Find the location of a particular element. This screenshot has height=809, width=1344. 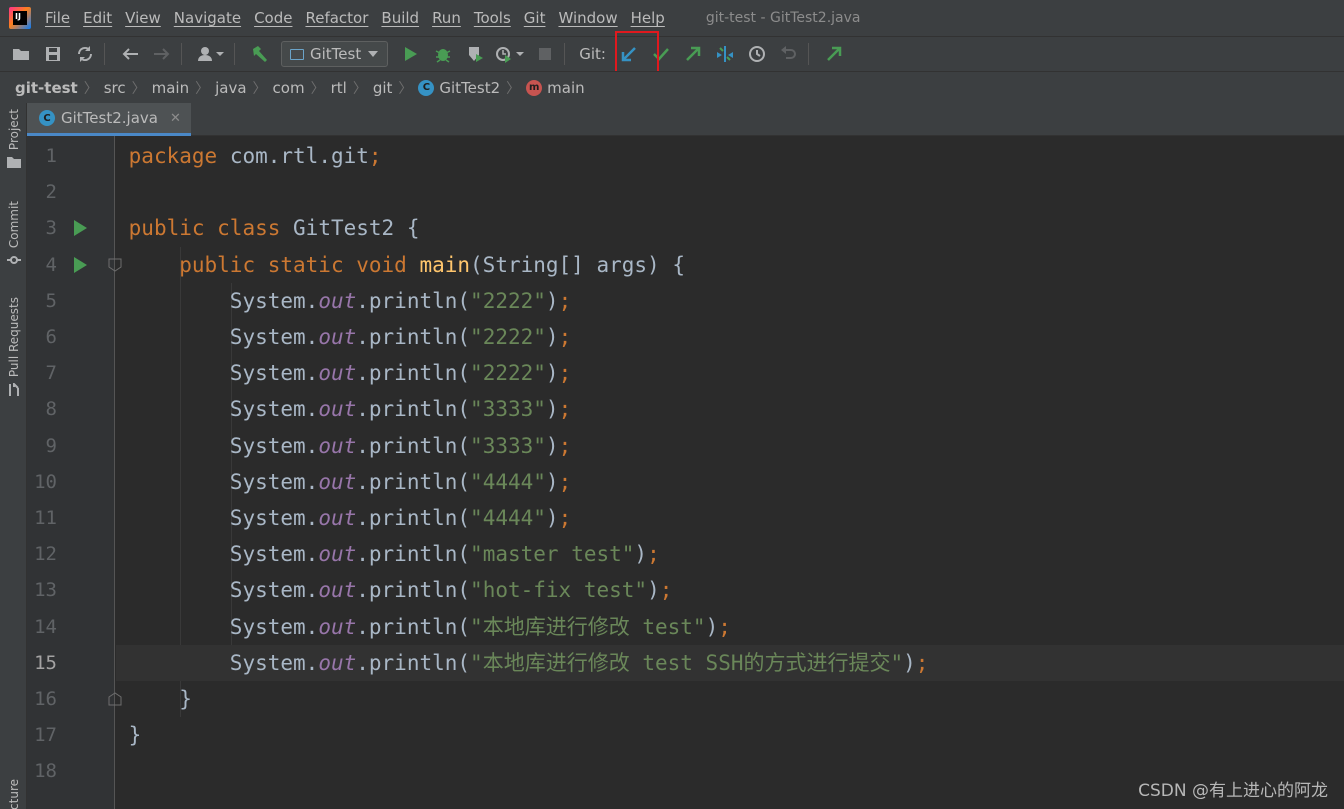

breadcrumb-method: main is located at coordinates (565, 88).